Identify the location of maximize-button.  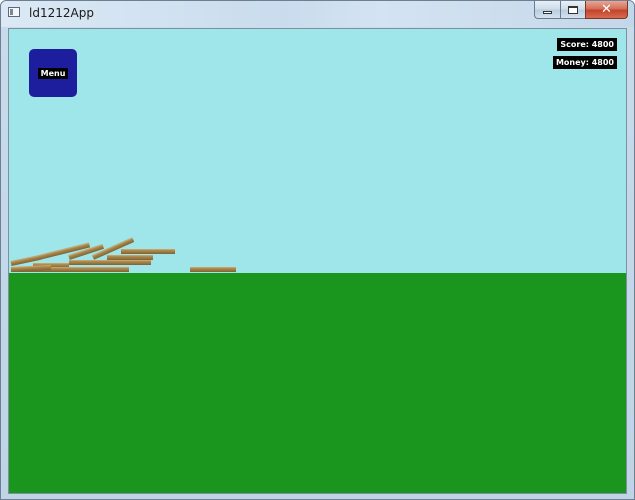
(572, 10).